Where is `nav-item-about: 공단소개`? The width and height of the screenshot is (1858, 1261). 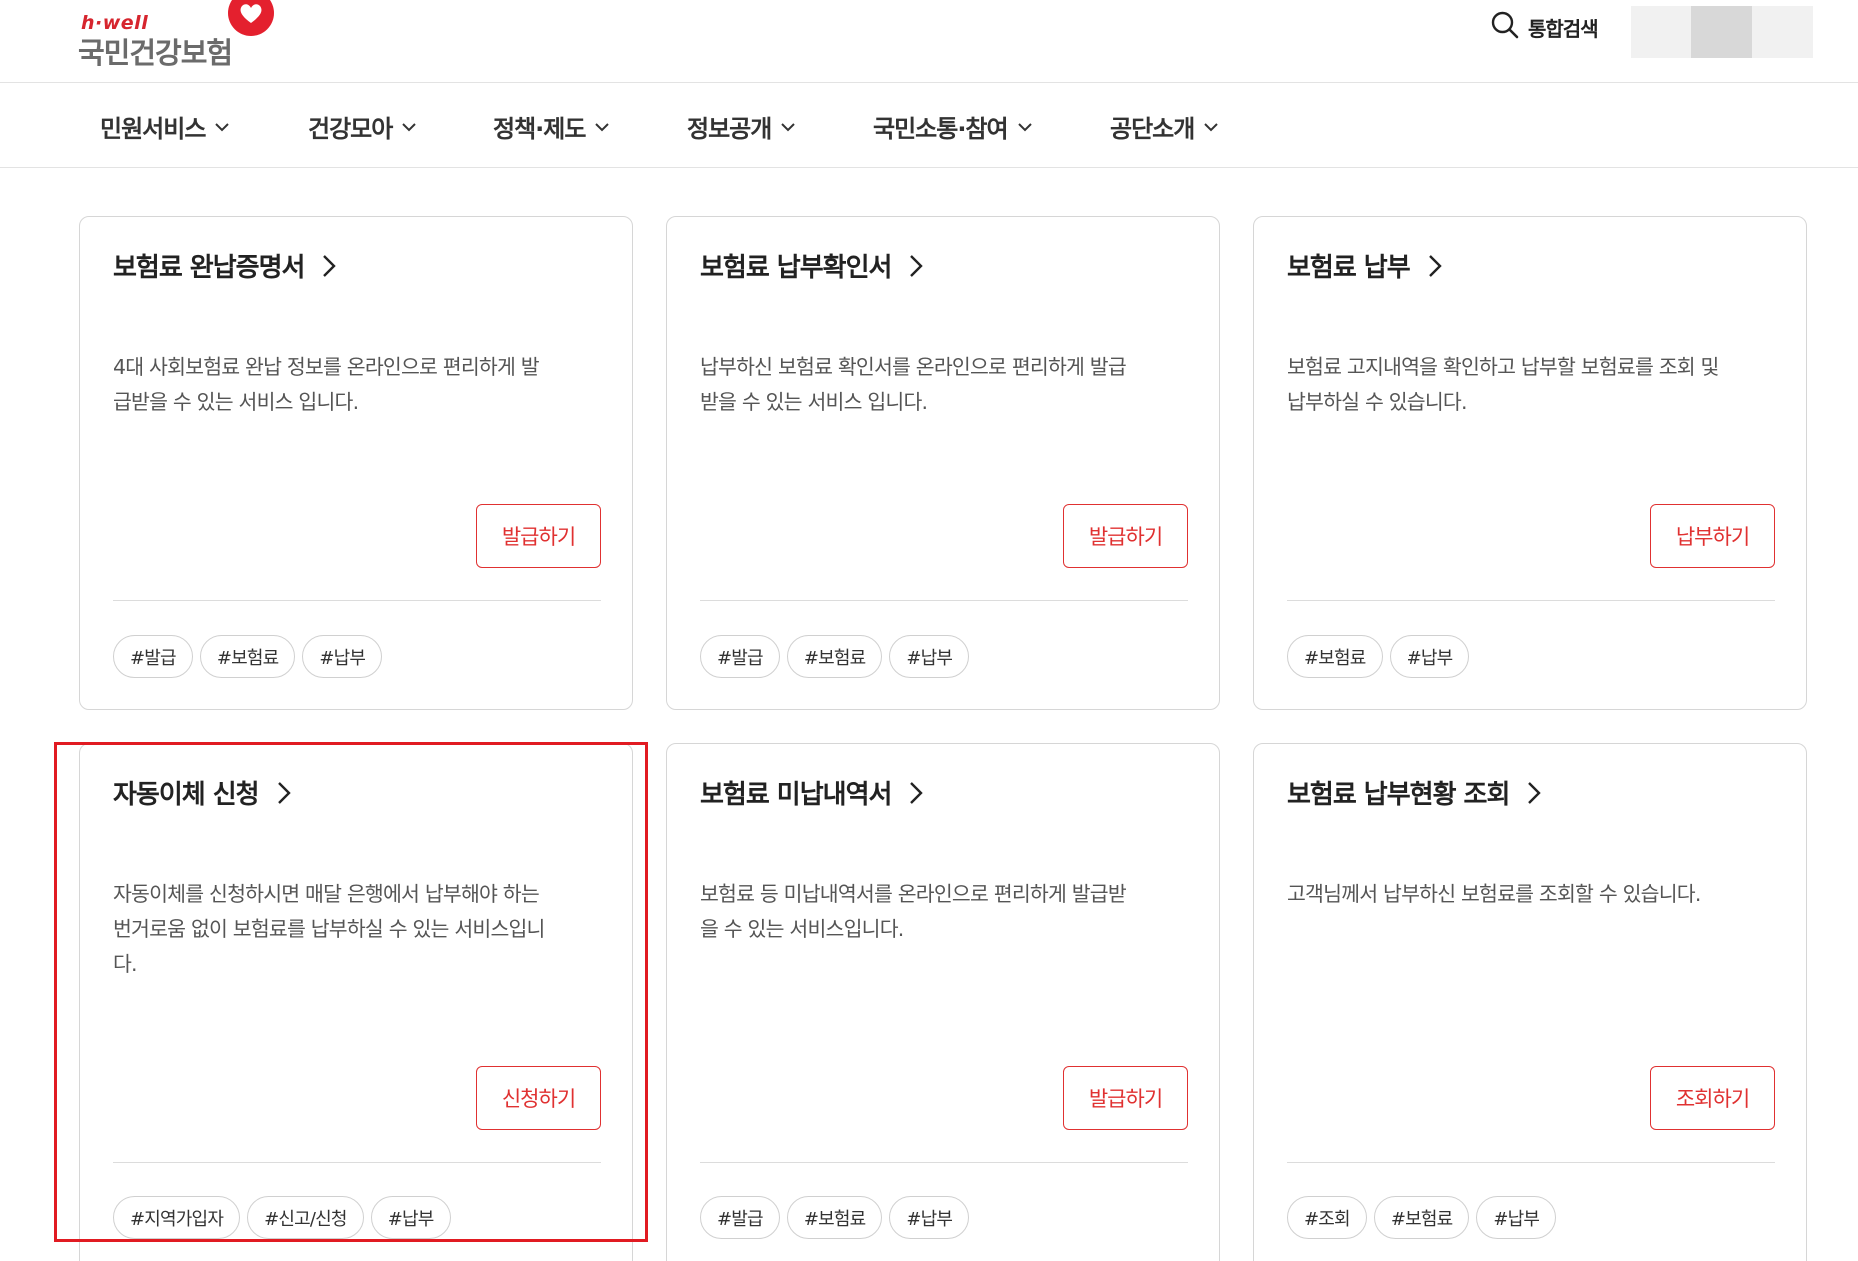 nav-item-about: 공단소개 is located at coordinates (1164, 126).